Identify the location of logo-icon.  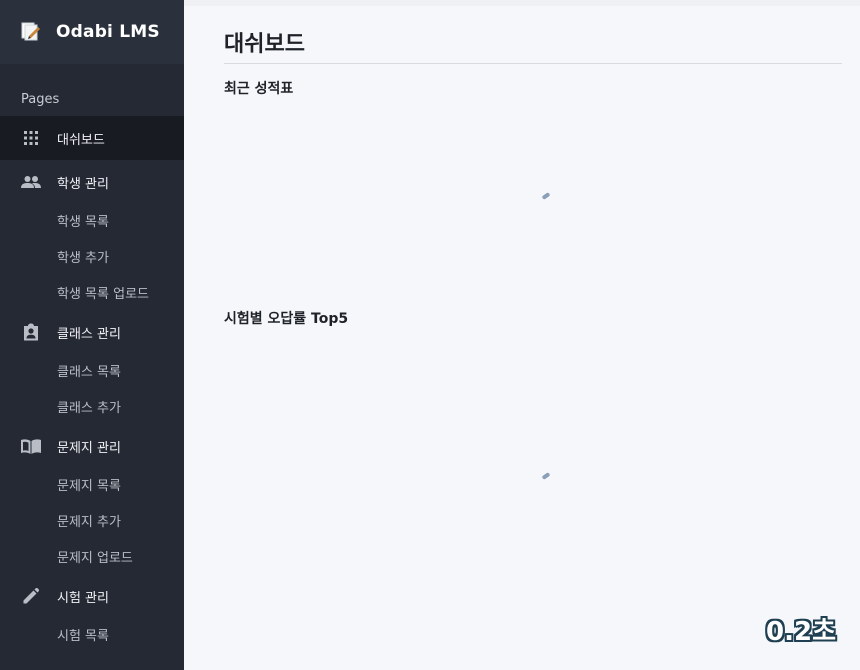
(30, 31).